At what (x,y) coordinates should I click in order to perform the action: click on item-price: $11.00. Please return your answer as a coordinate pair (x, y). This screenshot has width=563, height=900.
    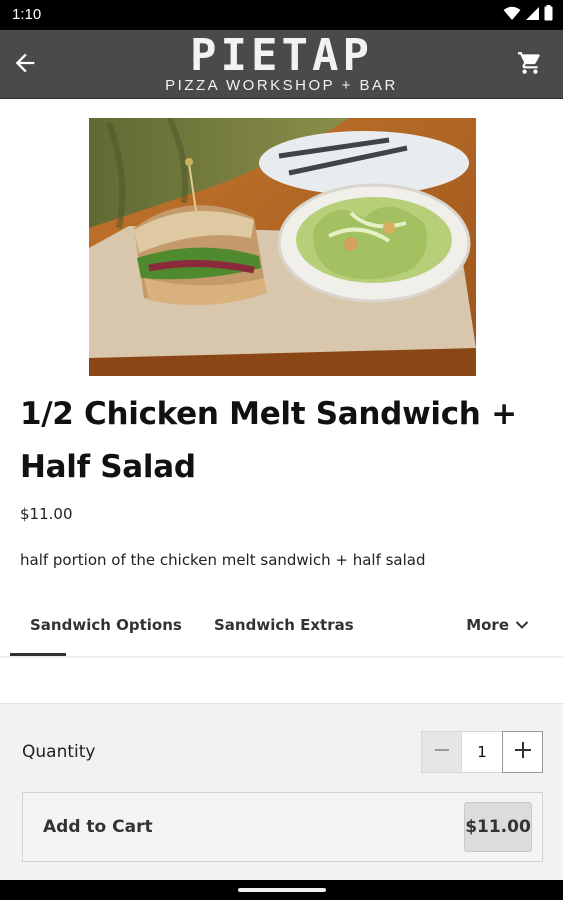
    Looking at the image, I should click on (46, 514).